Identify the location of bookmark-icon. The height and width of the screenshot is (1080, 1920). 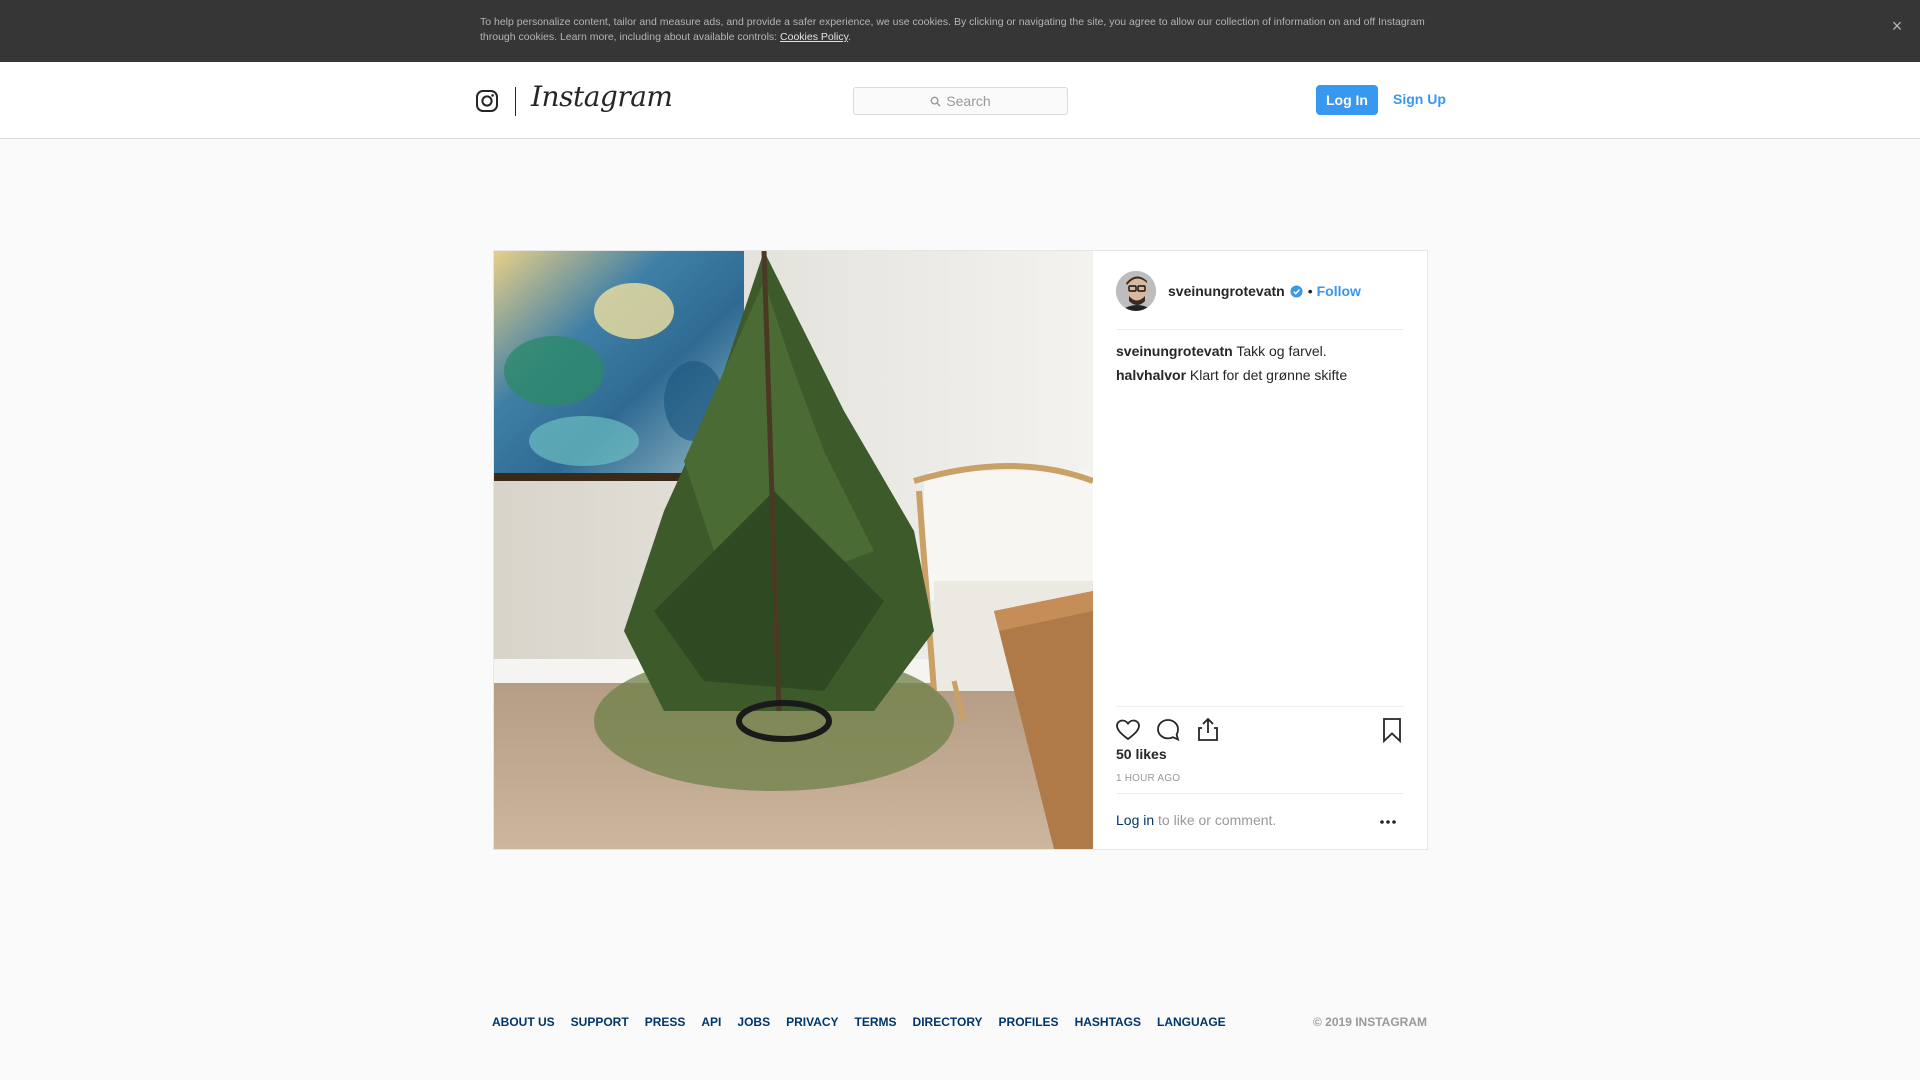
(1392, 730).